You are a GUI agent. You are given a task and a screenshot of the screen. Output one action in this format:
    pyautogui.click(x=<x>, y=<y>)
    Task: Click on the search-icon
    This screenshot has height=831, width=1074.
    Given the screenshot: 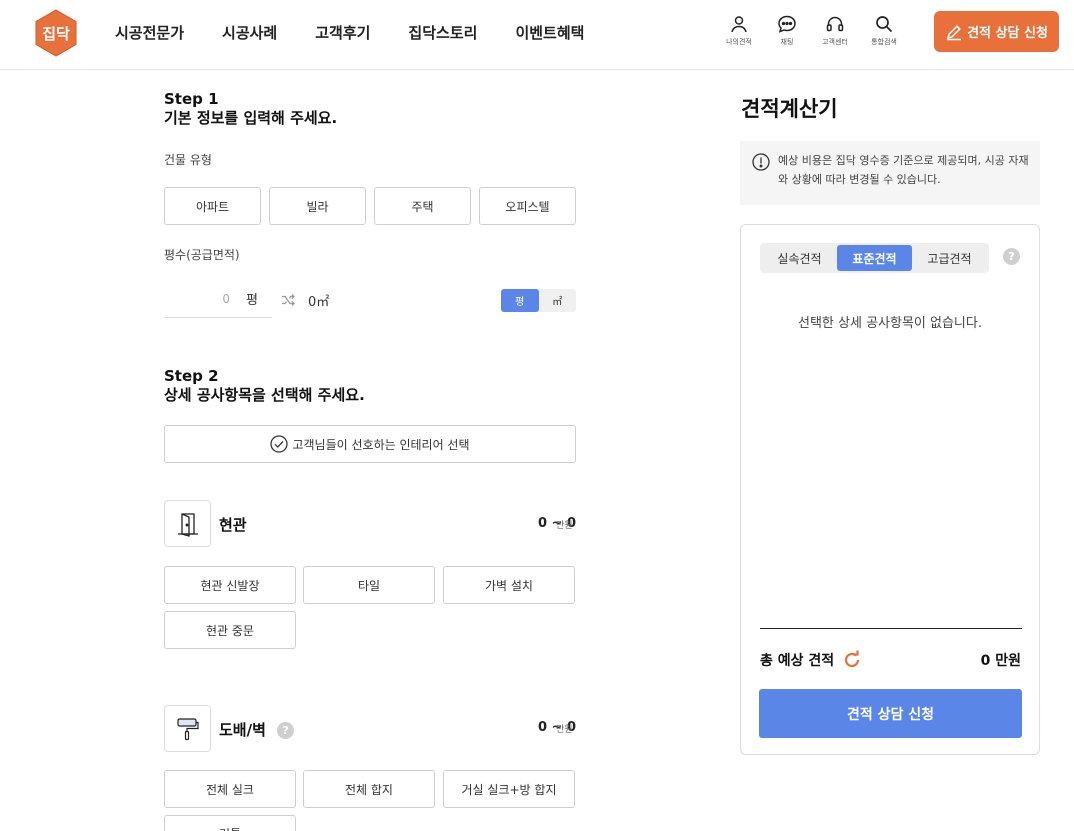 What is the action you would take?
    pyautogui.click(x=884, y=24)
    